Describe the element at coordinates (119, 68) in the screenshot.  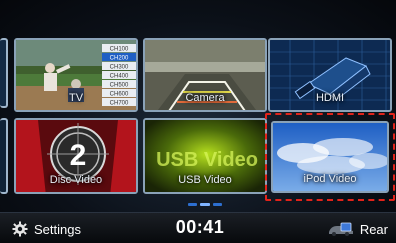
I see `tv-channel-label: CH300` at that location.